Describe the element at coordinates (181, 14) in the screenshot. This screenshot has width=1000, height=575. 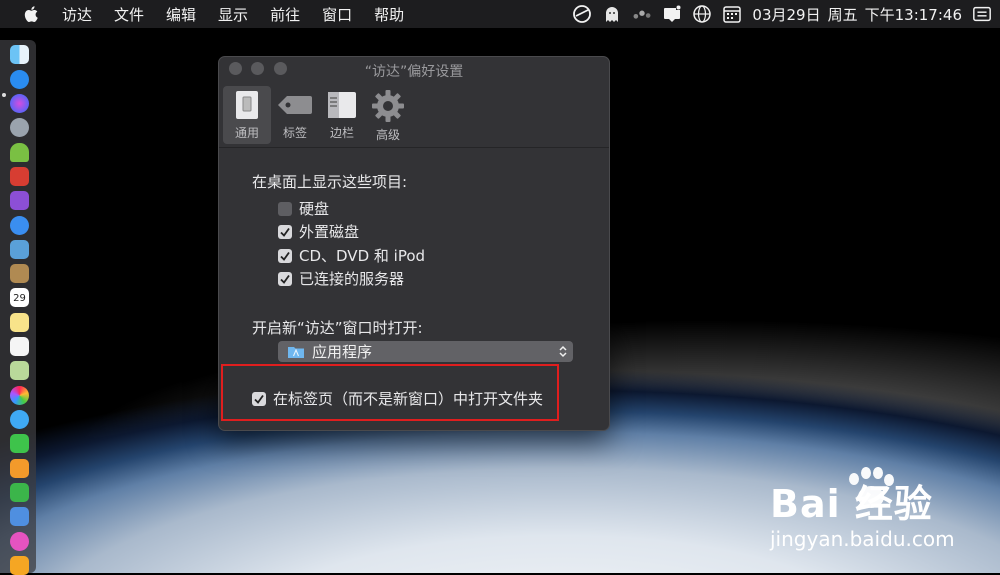
I see `menu-item-edit: 编辑` at that location.